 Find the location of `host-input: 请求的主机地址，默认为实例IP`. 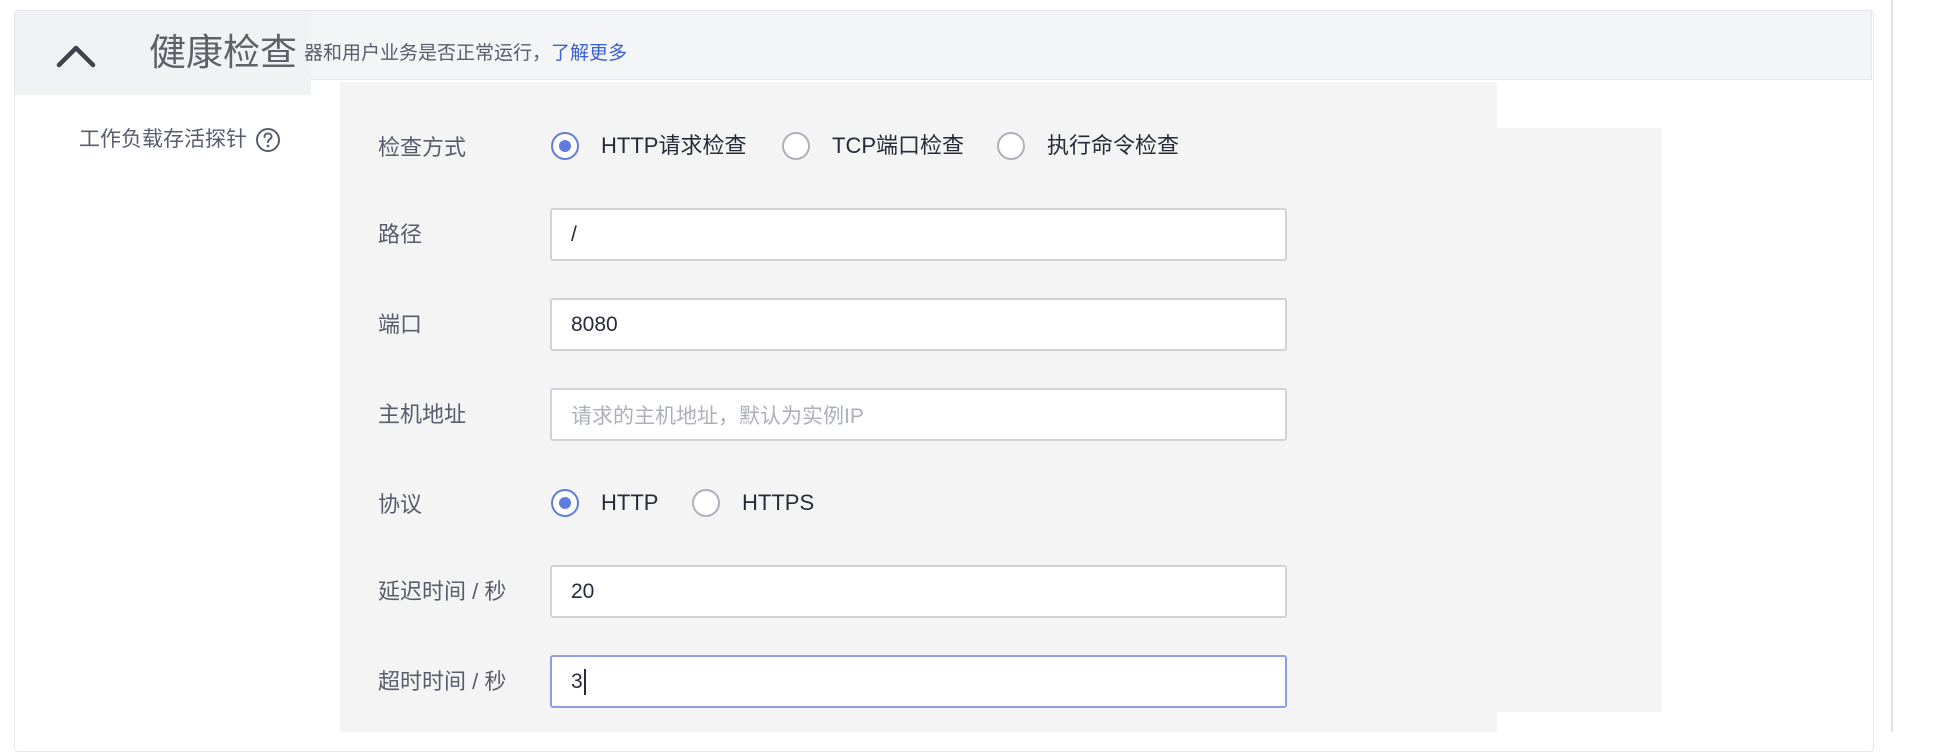

host-input: 请求的主机地址，默认为实例IP is located at coordinates (918, 414).